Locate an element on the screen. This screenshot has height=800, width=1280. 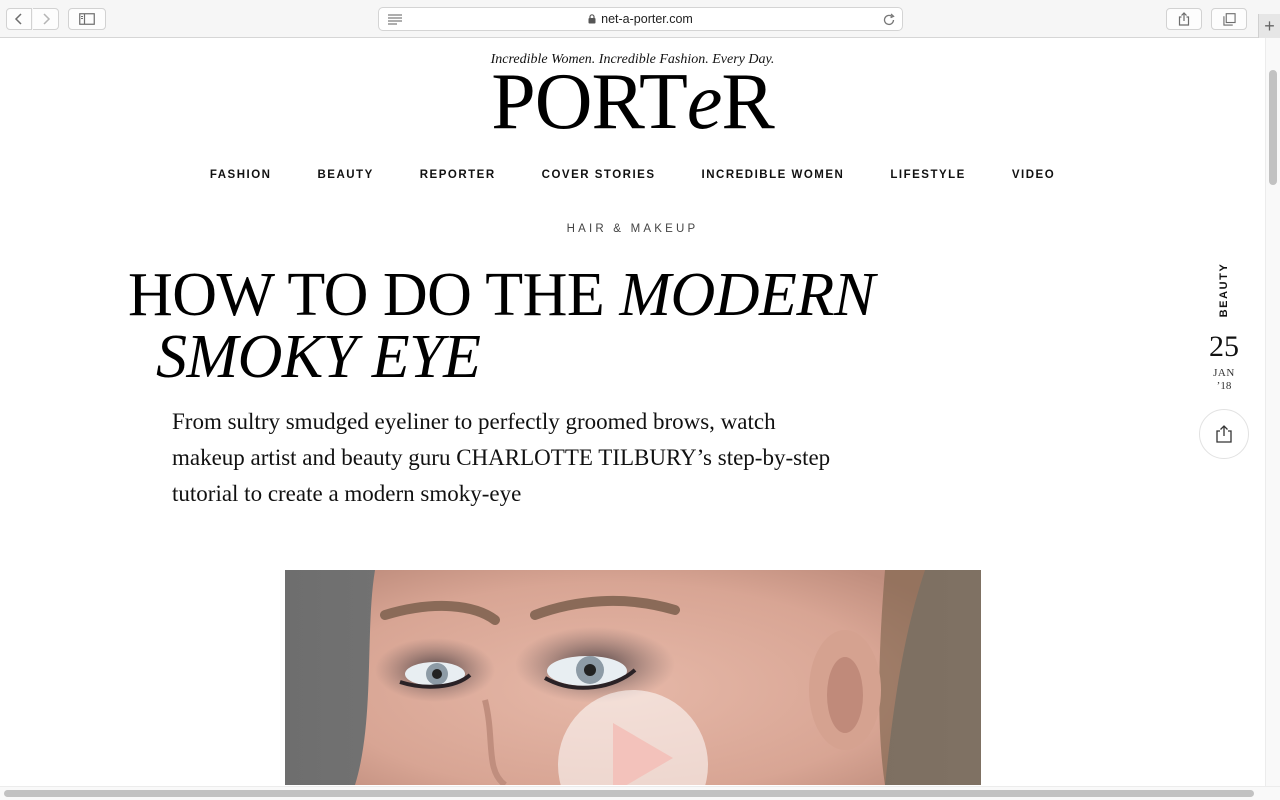
chevron-left-icon is located at coordinates (18, 19).